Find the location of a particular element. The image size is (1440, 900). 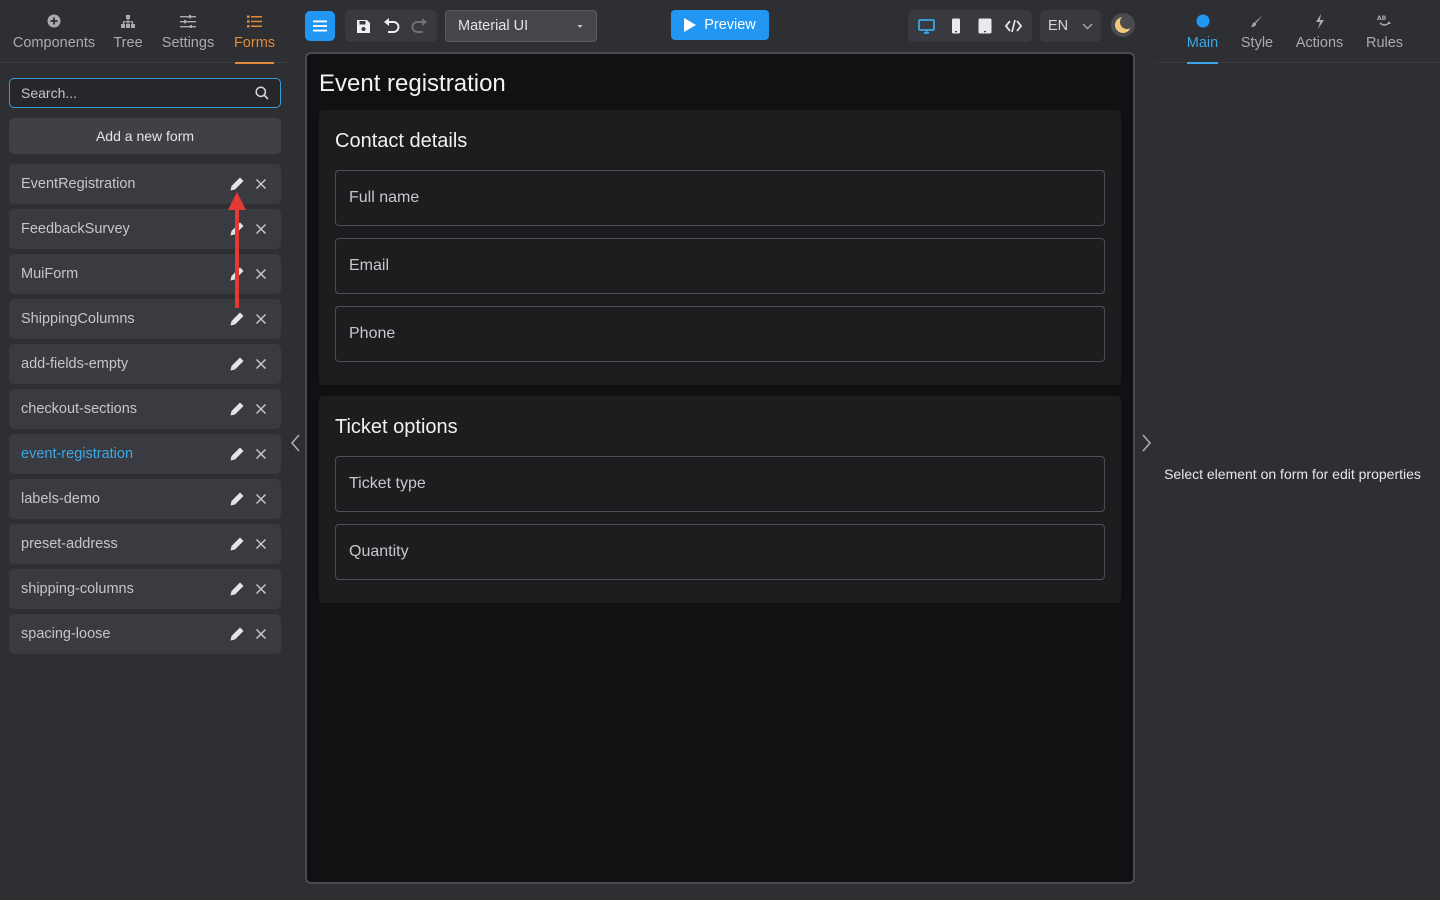

form-list-item: labels-demo is located at coordinates (145, 499).